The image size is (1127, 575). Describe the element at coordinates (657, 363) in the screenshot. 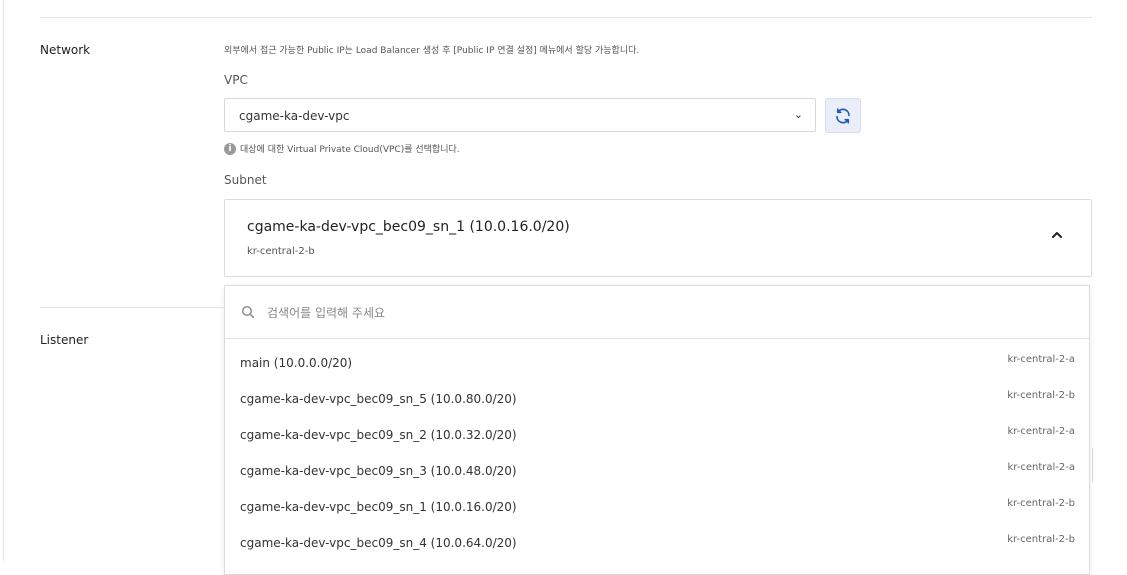

I see `subnet-option: main (10.0.0.0/20) kr-central-2-a` at that location.